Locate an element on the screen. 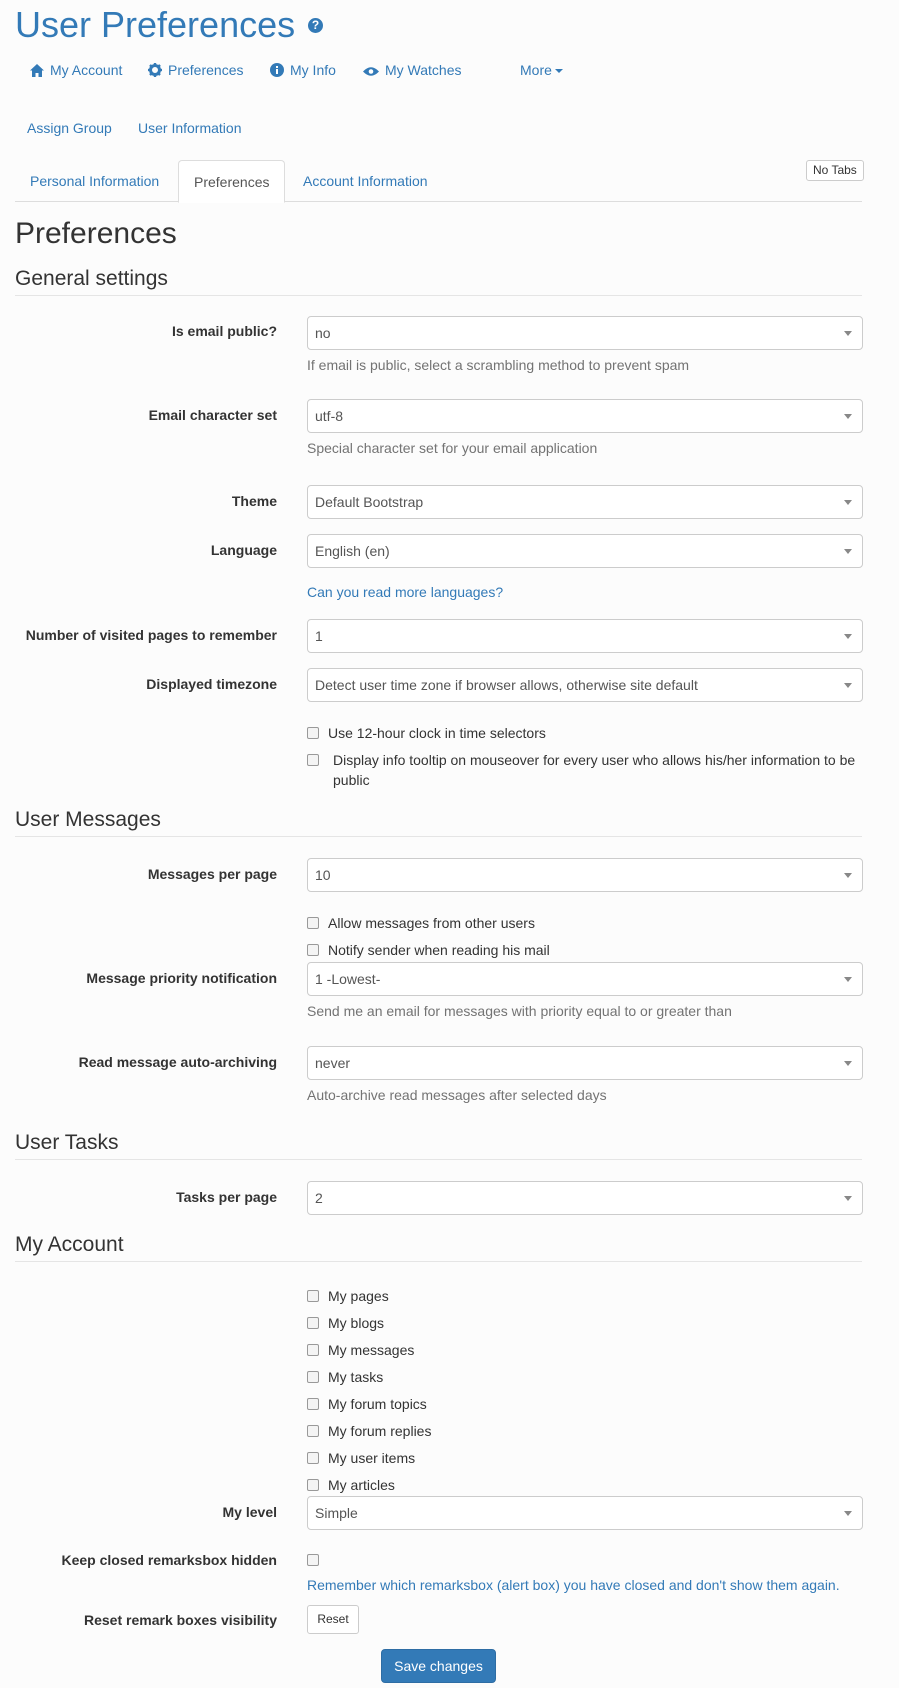 This screenshot has height=1688, width=899. messages-per-page-select: 10 is located at coordinates (585, 875).